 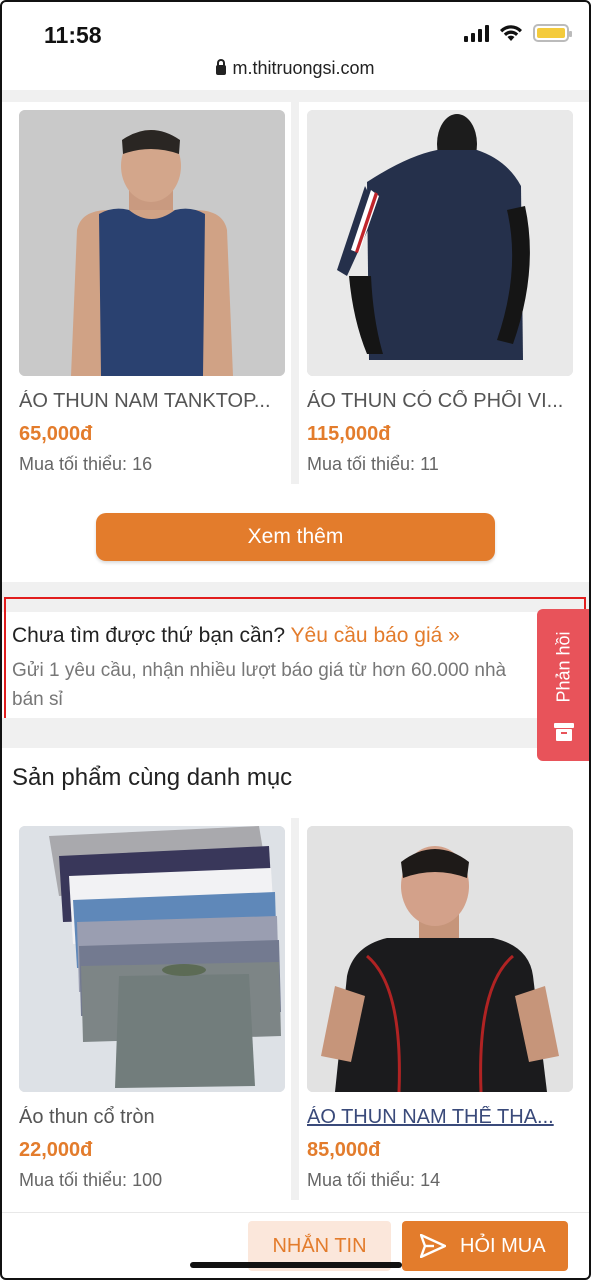 What do you see at coordinates (152, 777) in the screenshot?
I see `related-section-title: Sản phẩm cùng danh mục` at bounding box center [152, 777].